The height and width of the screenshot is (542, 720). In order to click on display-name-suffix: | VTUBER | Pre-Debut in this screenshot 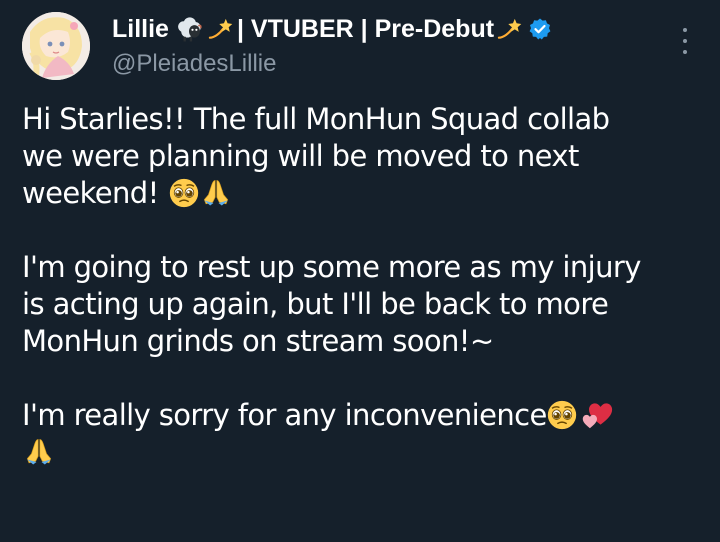, I will do `click(365, 29)`.